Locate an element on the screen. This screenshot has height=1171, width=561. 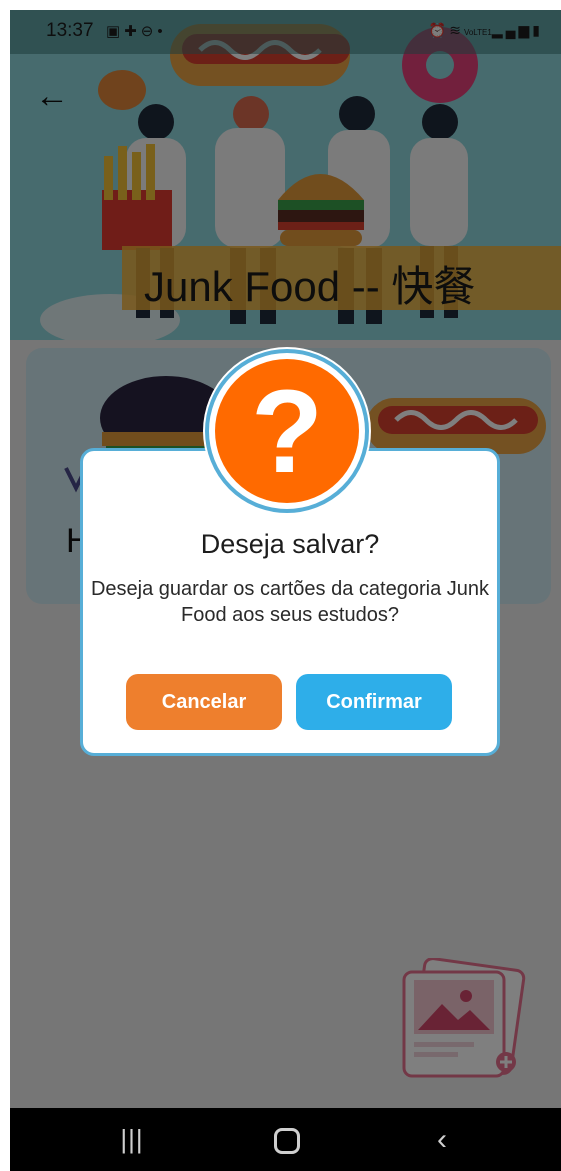
dialog-title: Deseja salvar? is located at coordinates (290, 544).